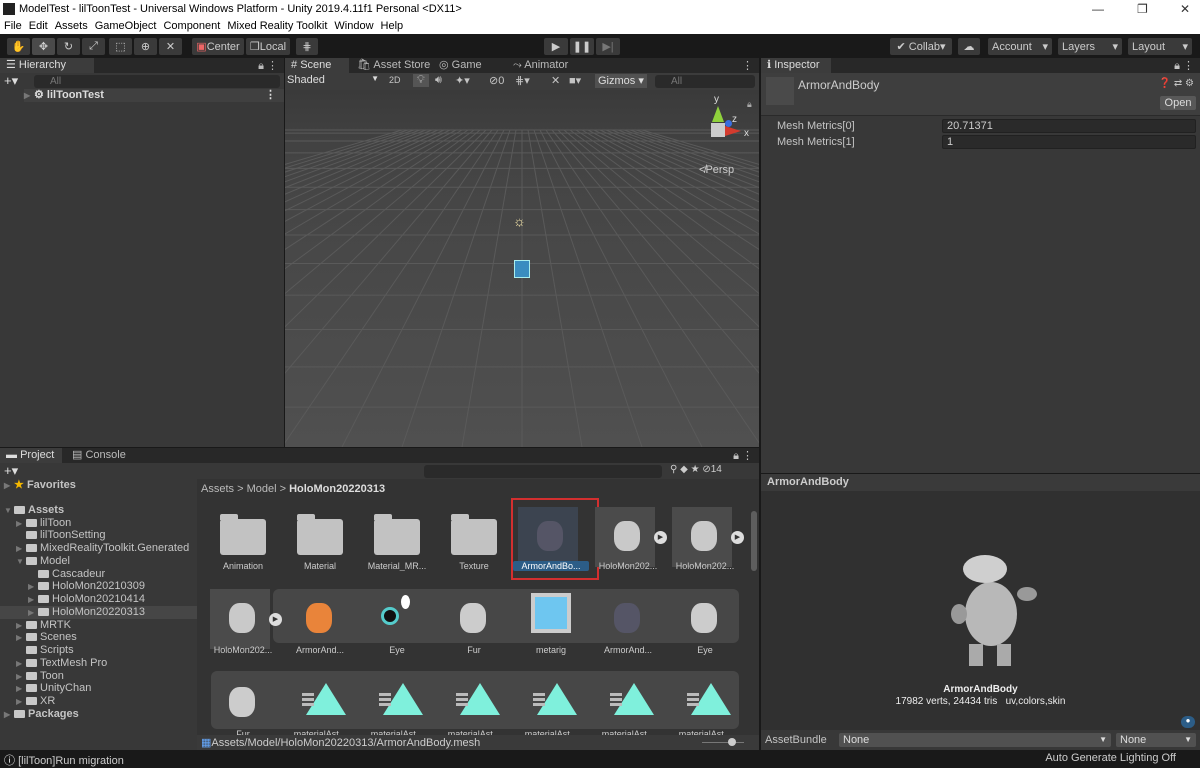  I want to click on transform-tool-icon: ⊕, so click(145, 46).